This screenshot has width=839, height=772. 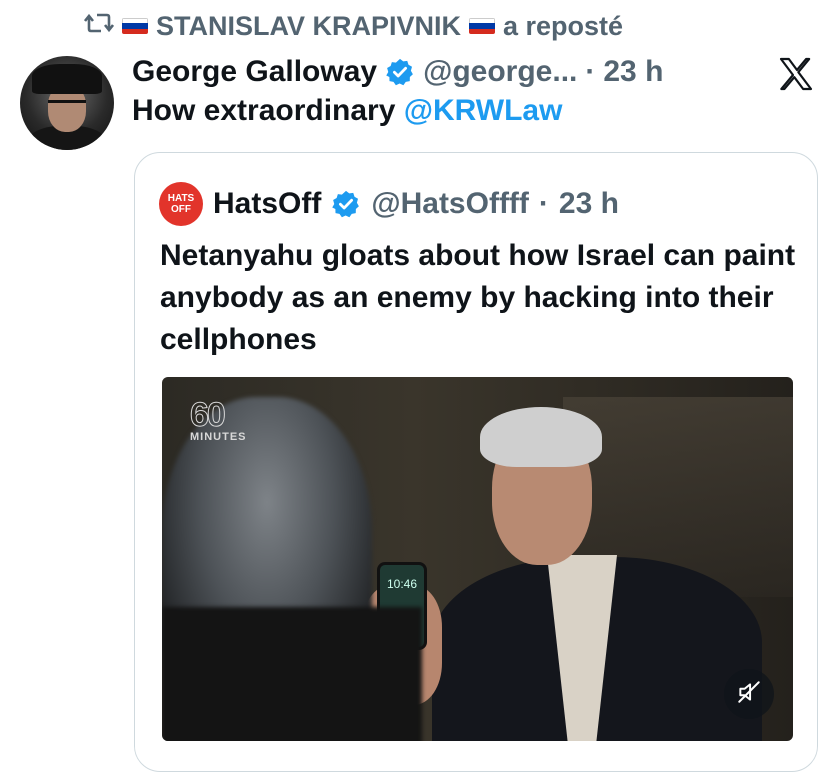 What do you see at coordinates (483, 110) in the screenshot?
I see `mention-link: @KRWLaw` at bounding box center [483, 110].